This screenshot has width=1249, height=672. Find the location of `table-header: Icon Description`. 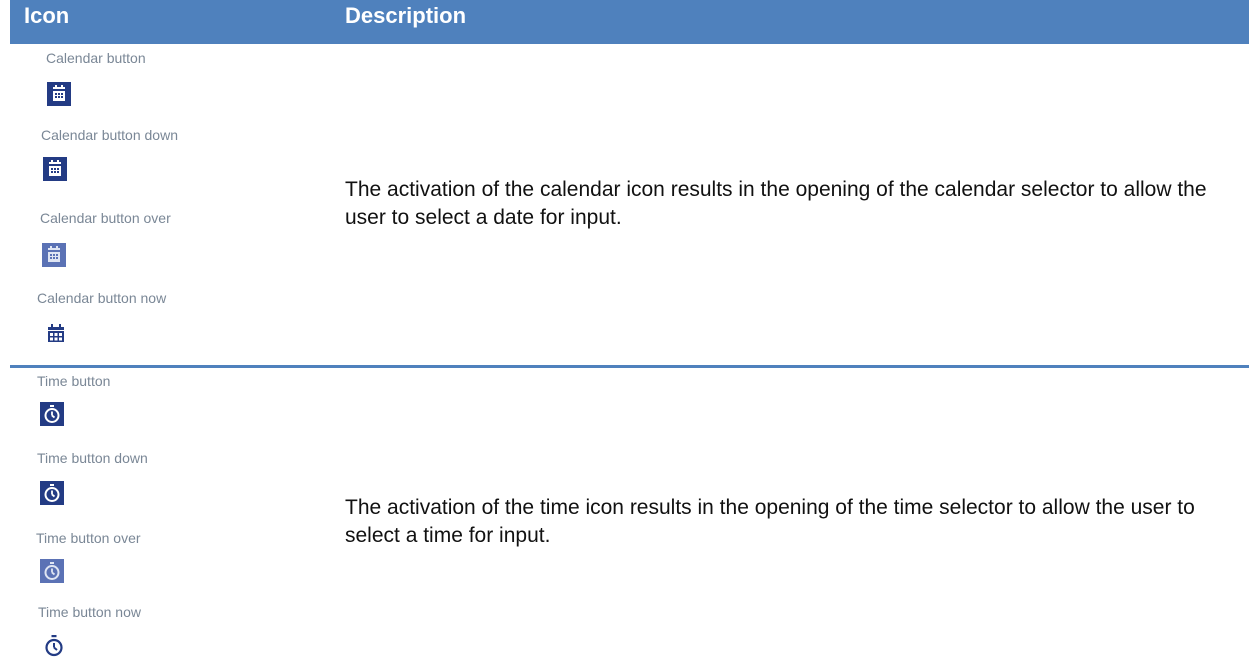

table-header: Icon Description is located at coordinates (629, 22).